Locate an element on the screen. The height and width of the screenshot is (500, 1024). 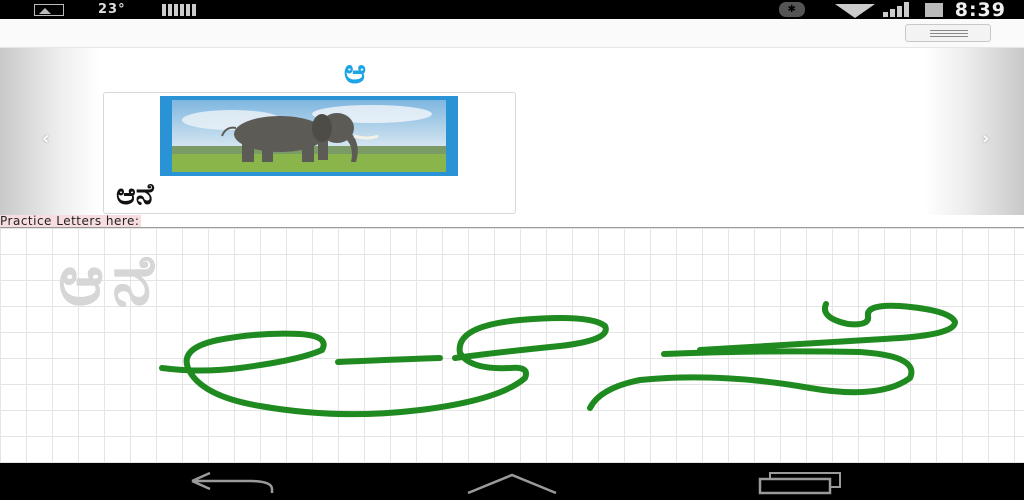
signal-icon is located at coordinates (895, 9).